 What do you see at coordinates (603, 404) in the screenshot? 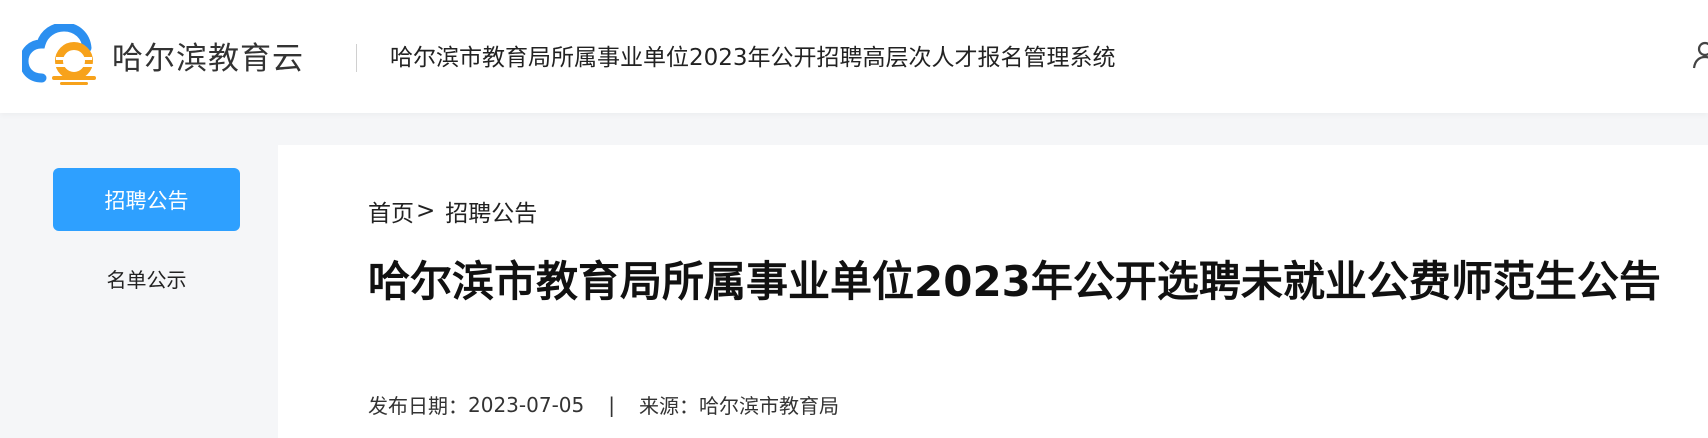
I see `article-meta: 发布日期： 2023-07-05 | 来源： 哈尔滨市教育局` at bounding box center [603, 404].